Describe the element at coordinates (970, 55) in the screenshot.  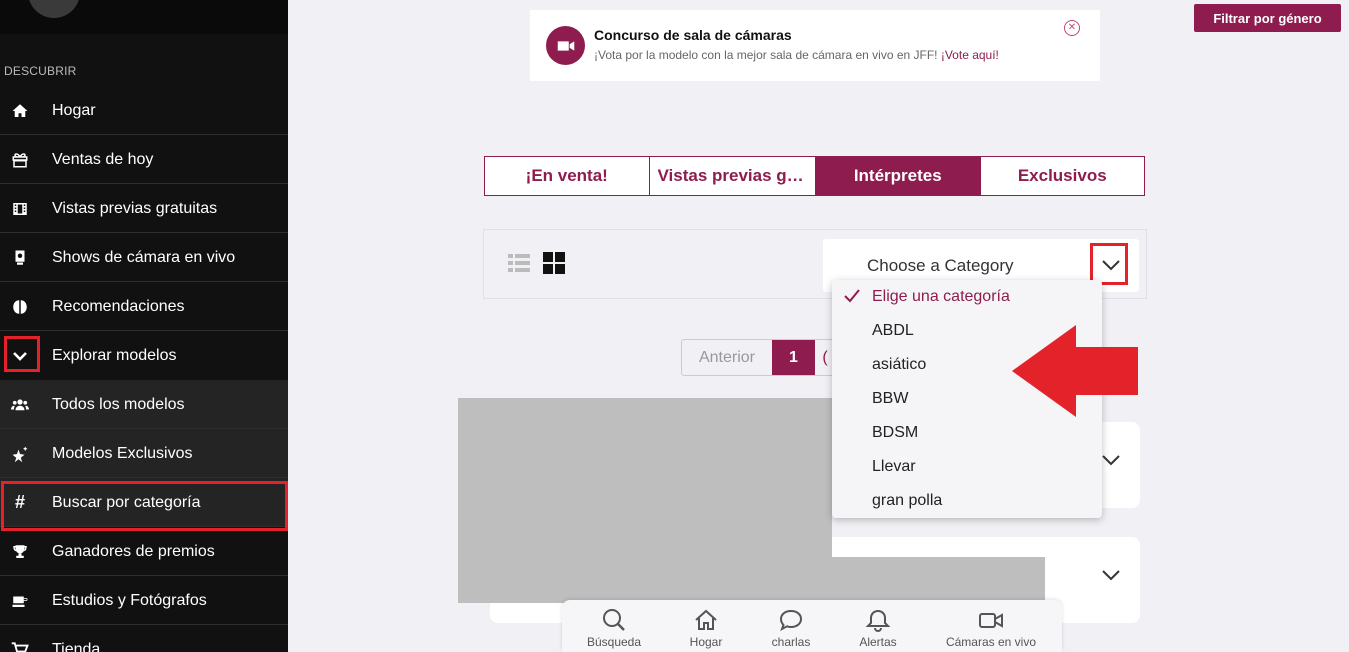
I see `vote-link: ¡Vote aquí!` at that location.